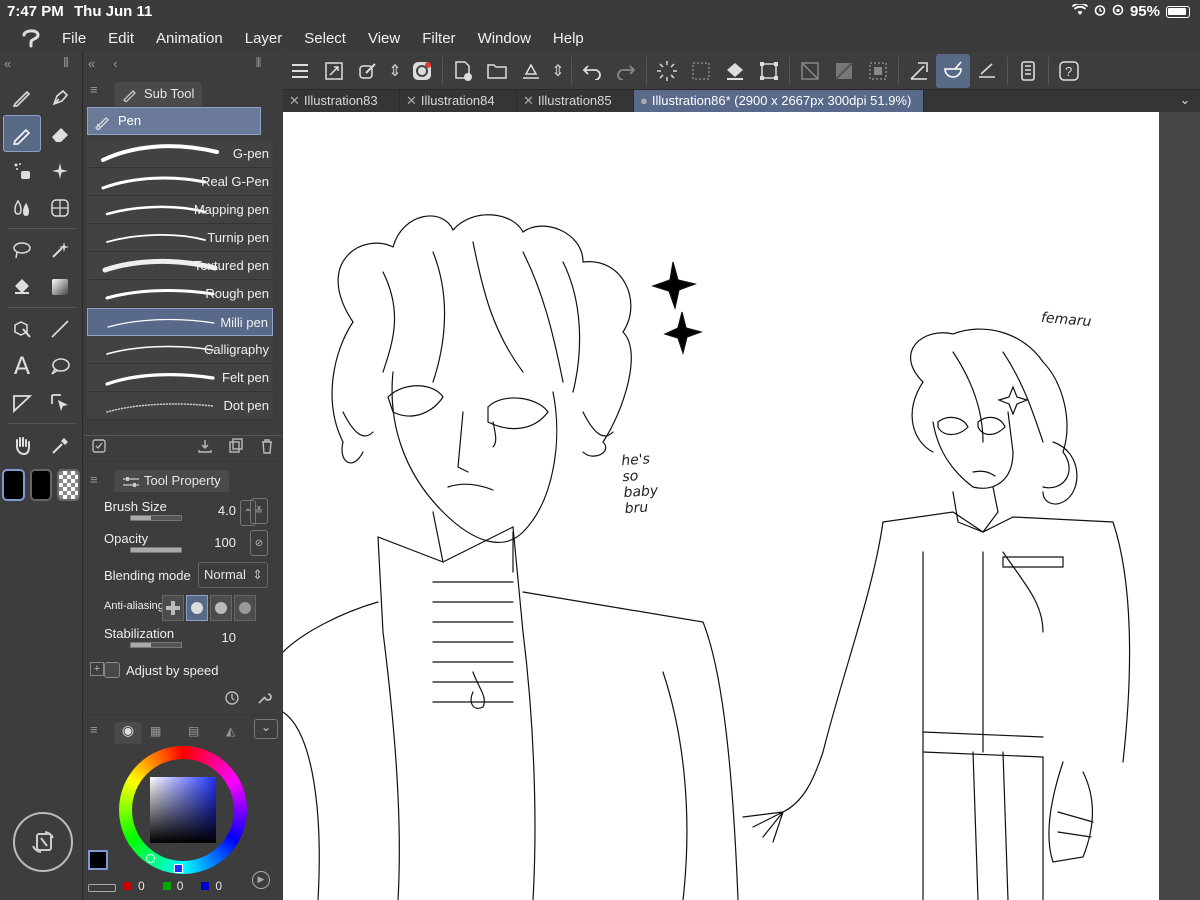  I want to click on brush-size-value: 4.0, so click(220, 510).